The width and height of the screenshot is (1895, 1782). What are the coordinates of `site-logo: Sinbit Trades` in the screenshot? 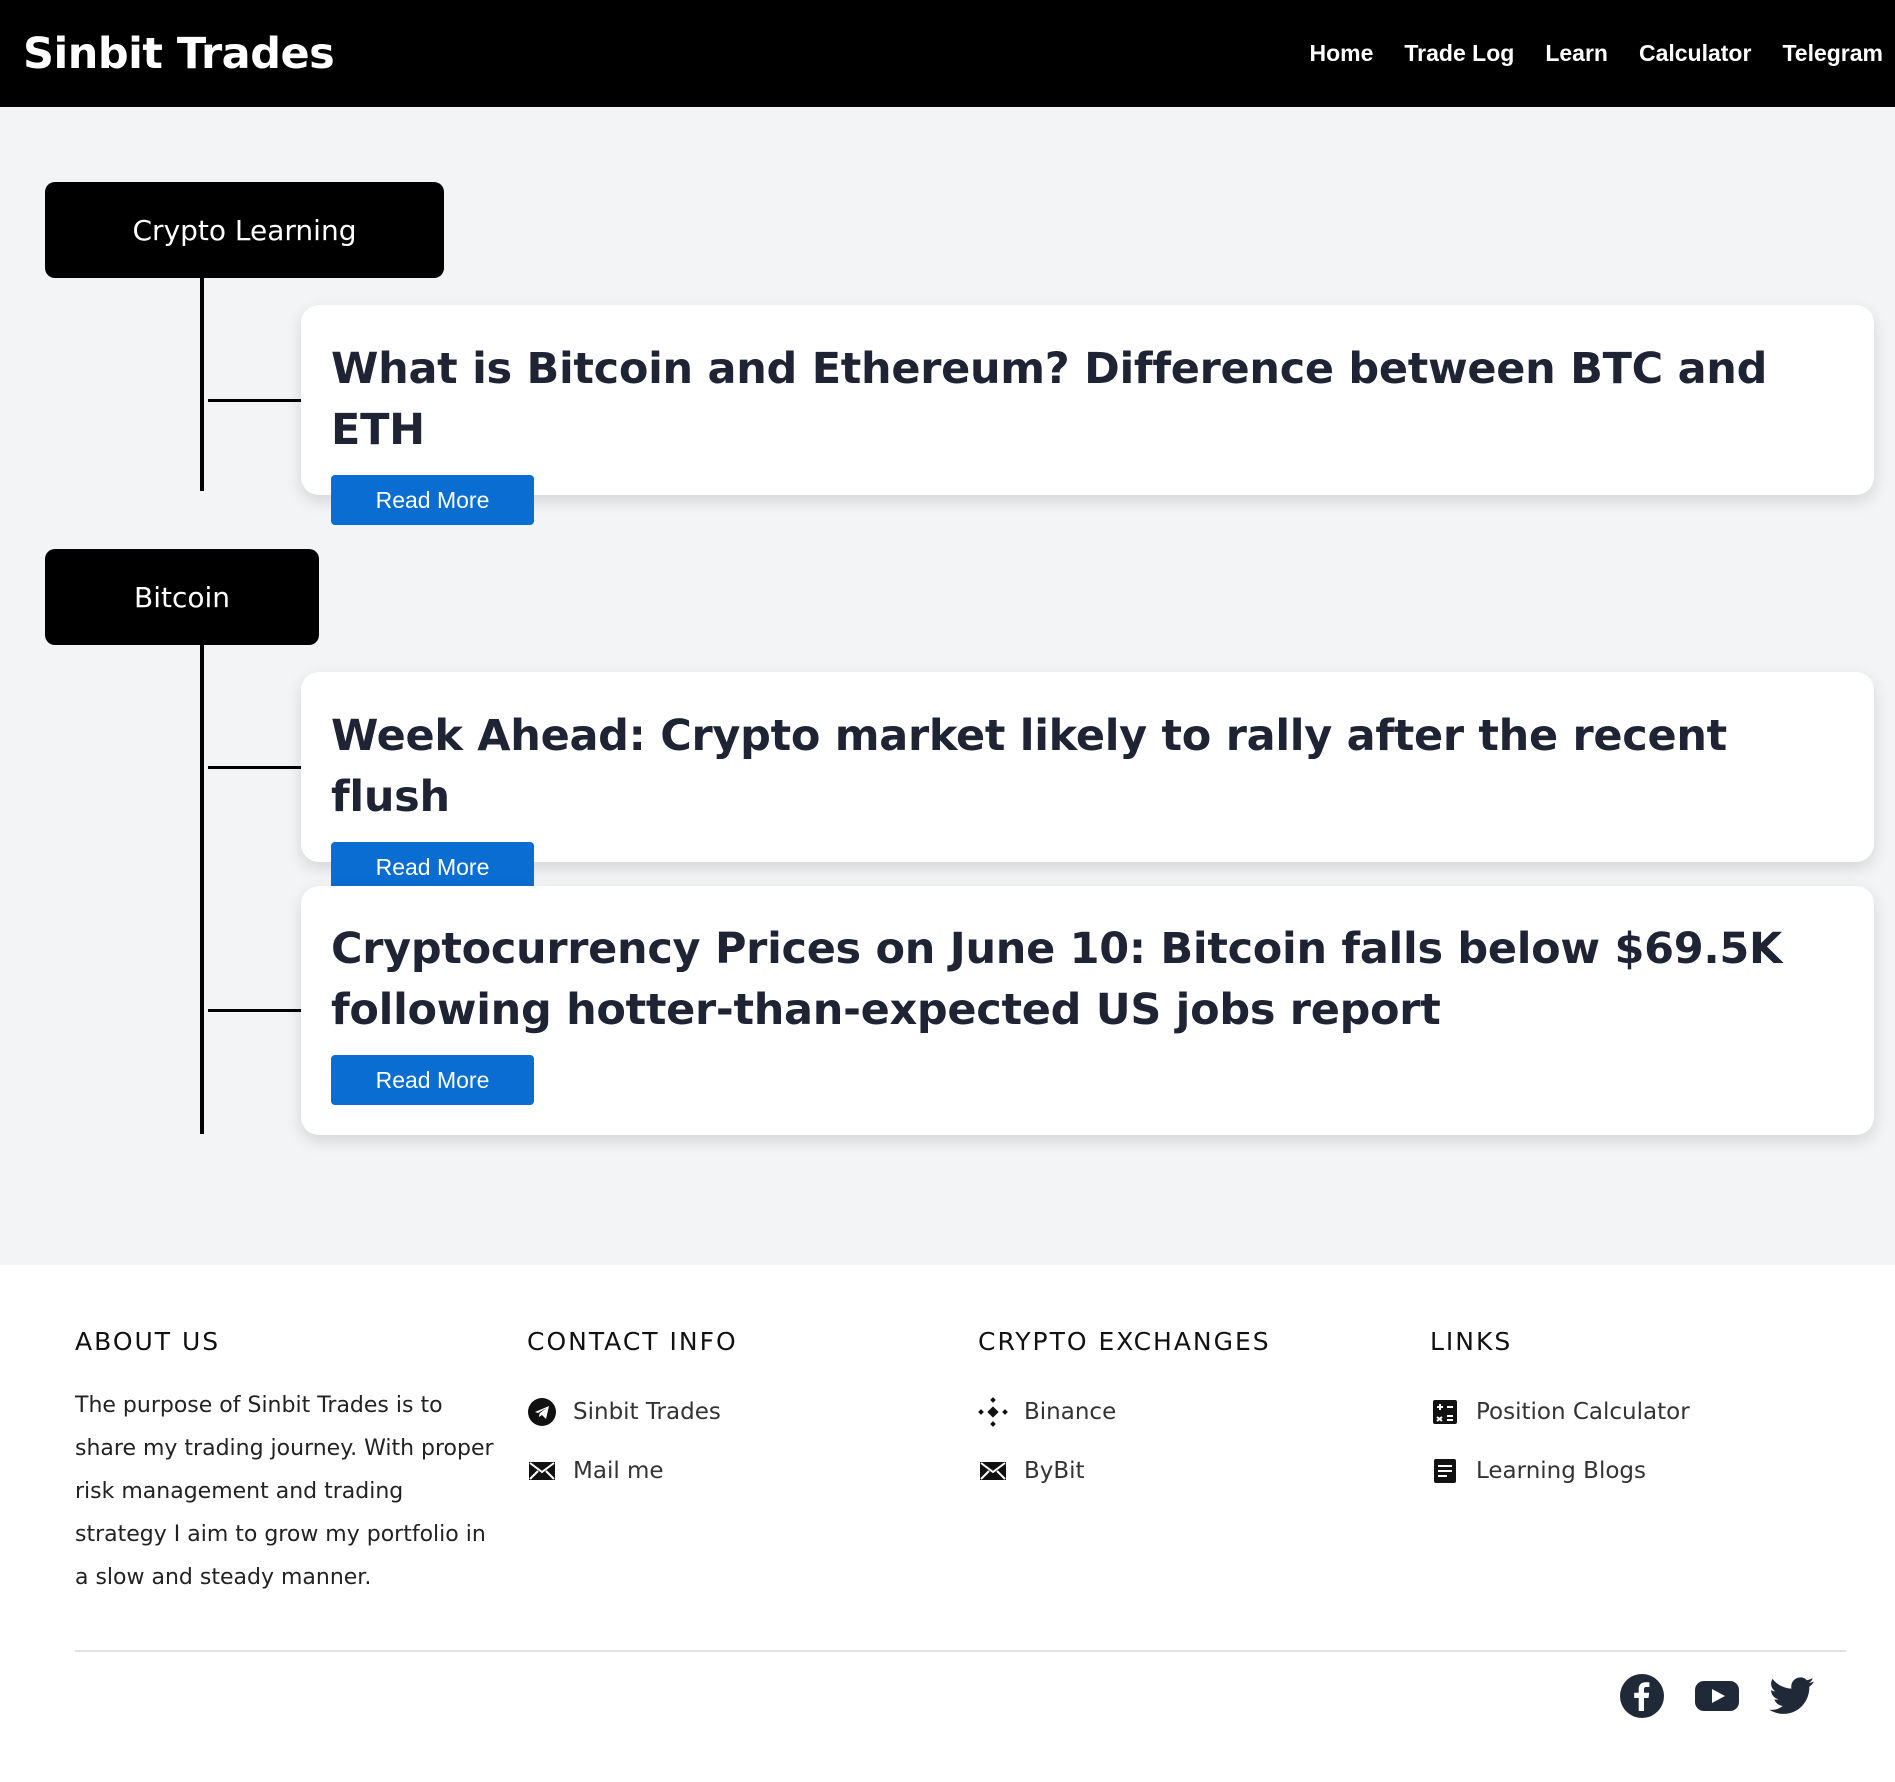 It's located at (179, 54).